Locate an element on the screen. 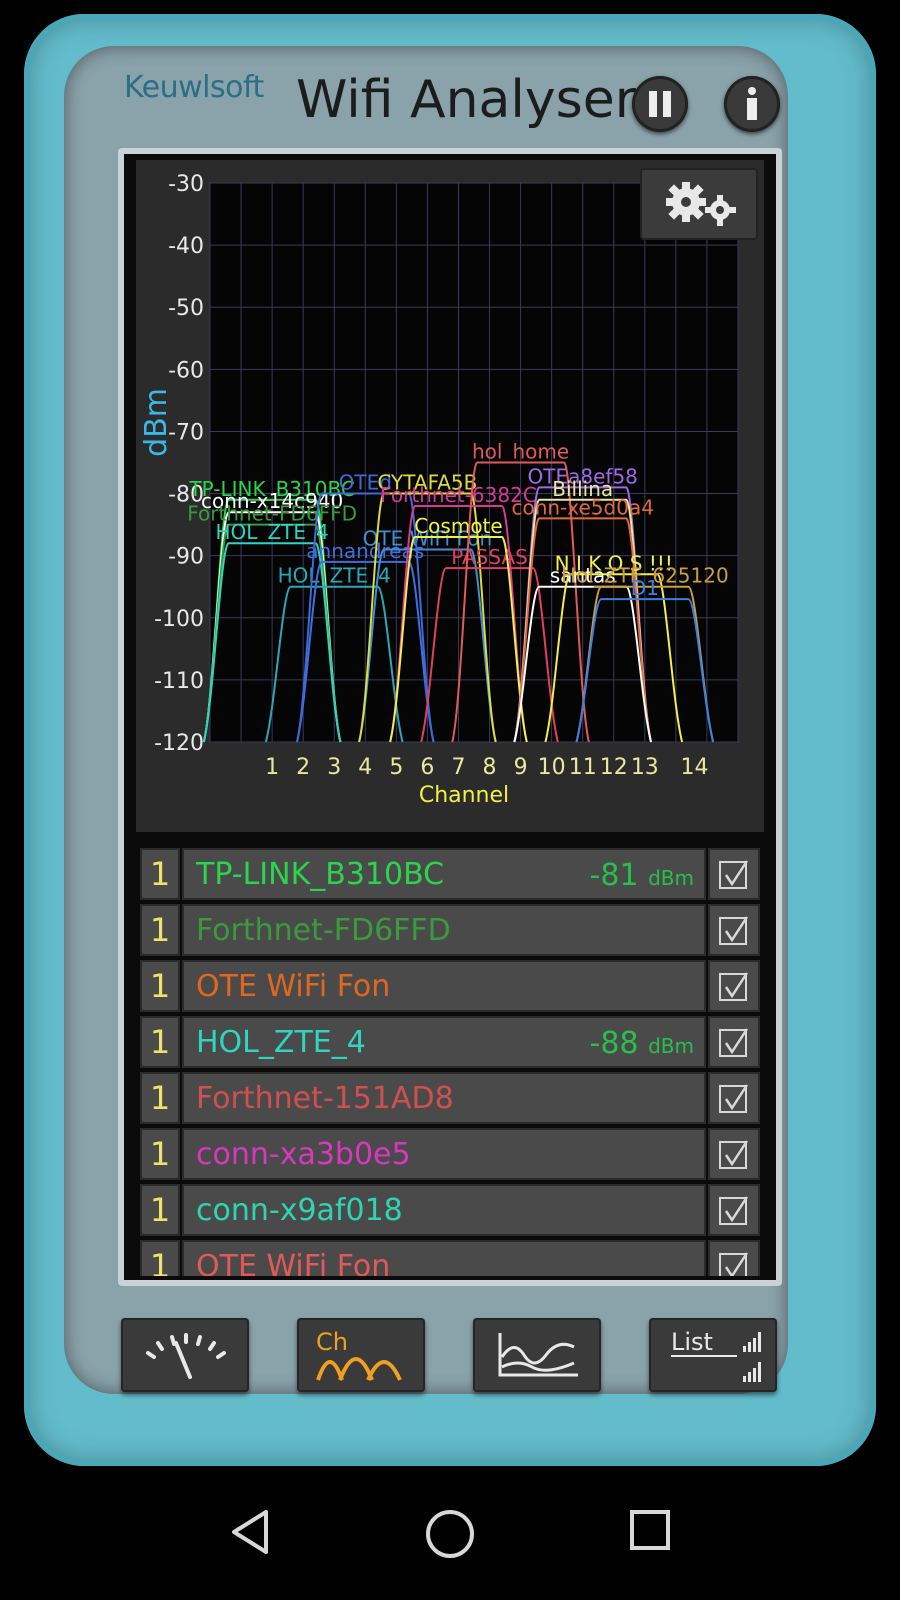 The height and width of the screenshot is (1600, 900). network-row: 1 TP-LINK_B310BC -81 dBm is located at coordinates (450, 874).